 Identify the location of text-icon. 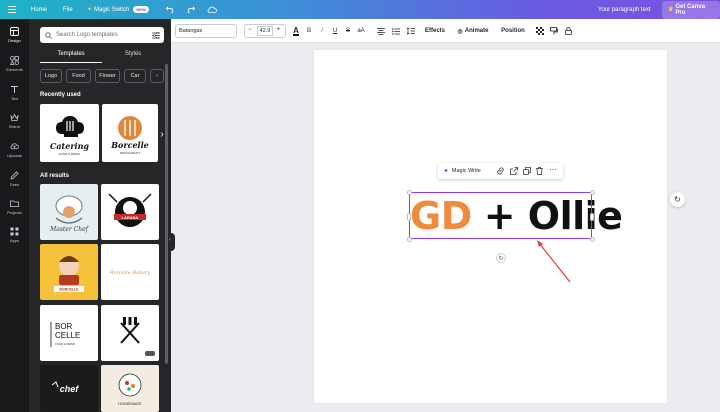
(14, 89).